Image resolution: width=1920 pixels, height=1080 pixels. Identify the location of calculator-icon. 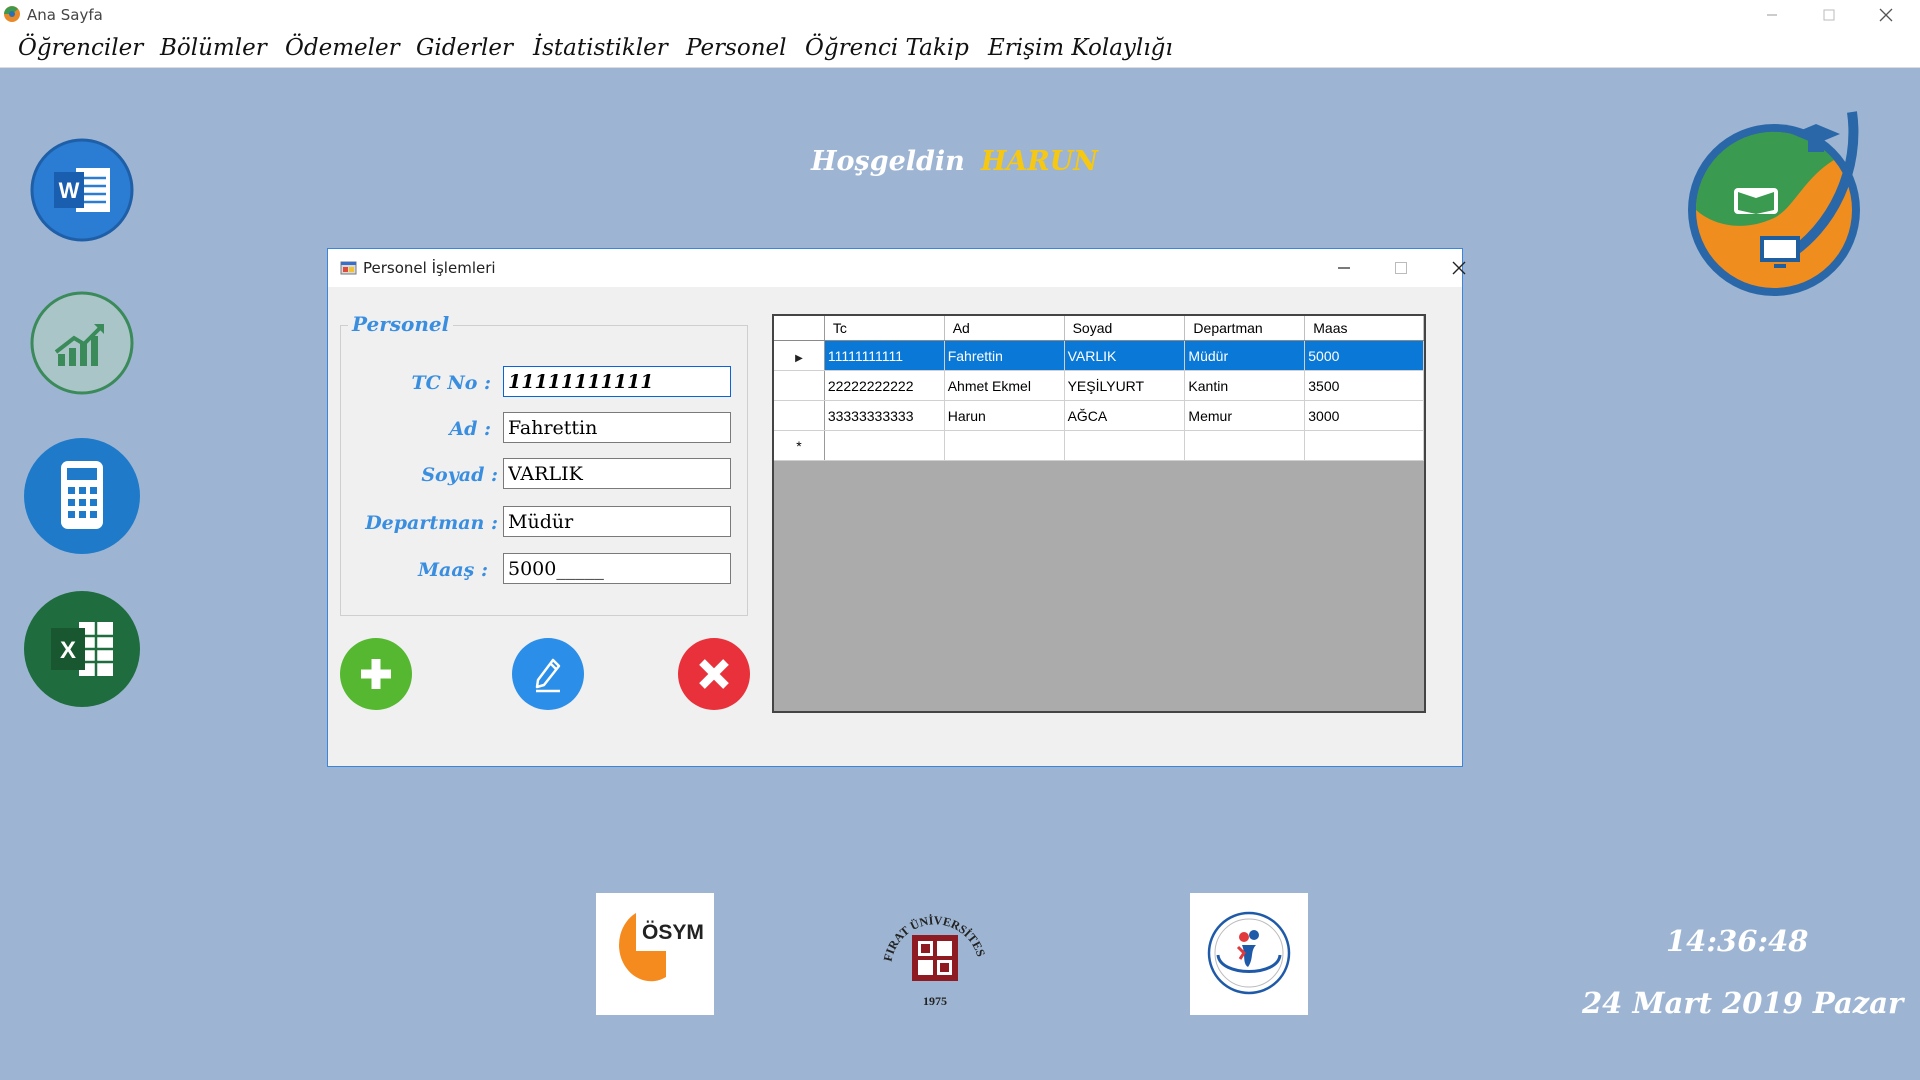
(82, 496).